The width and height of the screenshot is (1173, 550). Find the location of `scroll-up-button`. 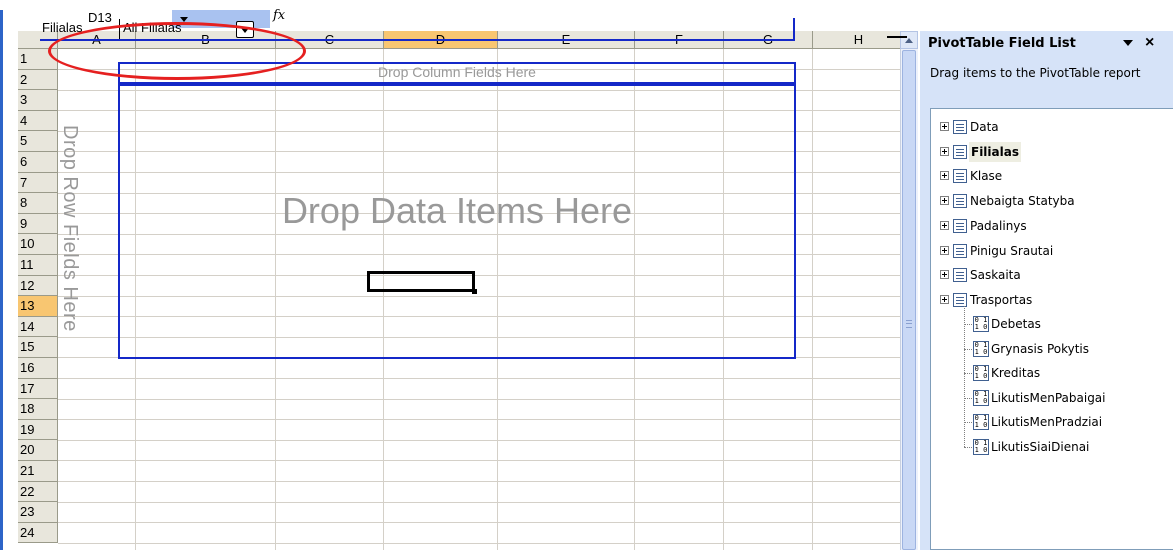

scroll-up-button is located at coordinates (909, 40).